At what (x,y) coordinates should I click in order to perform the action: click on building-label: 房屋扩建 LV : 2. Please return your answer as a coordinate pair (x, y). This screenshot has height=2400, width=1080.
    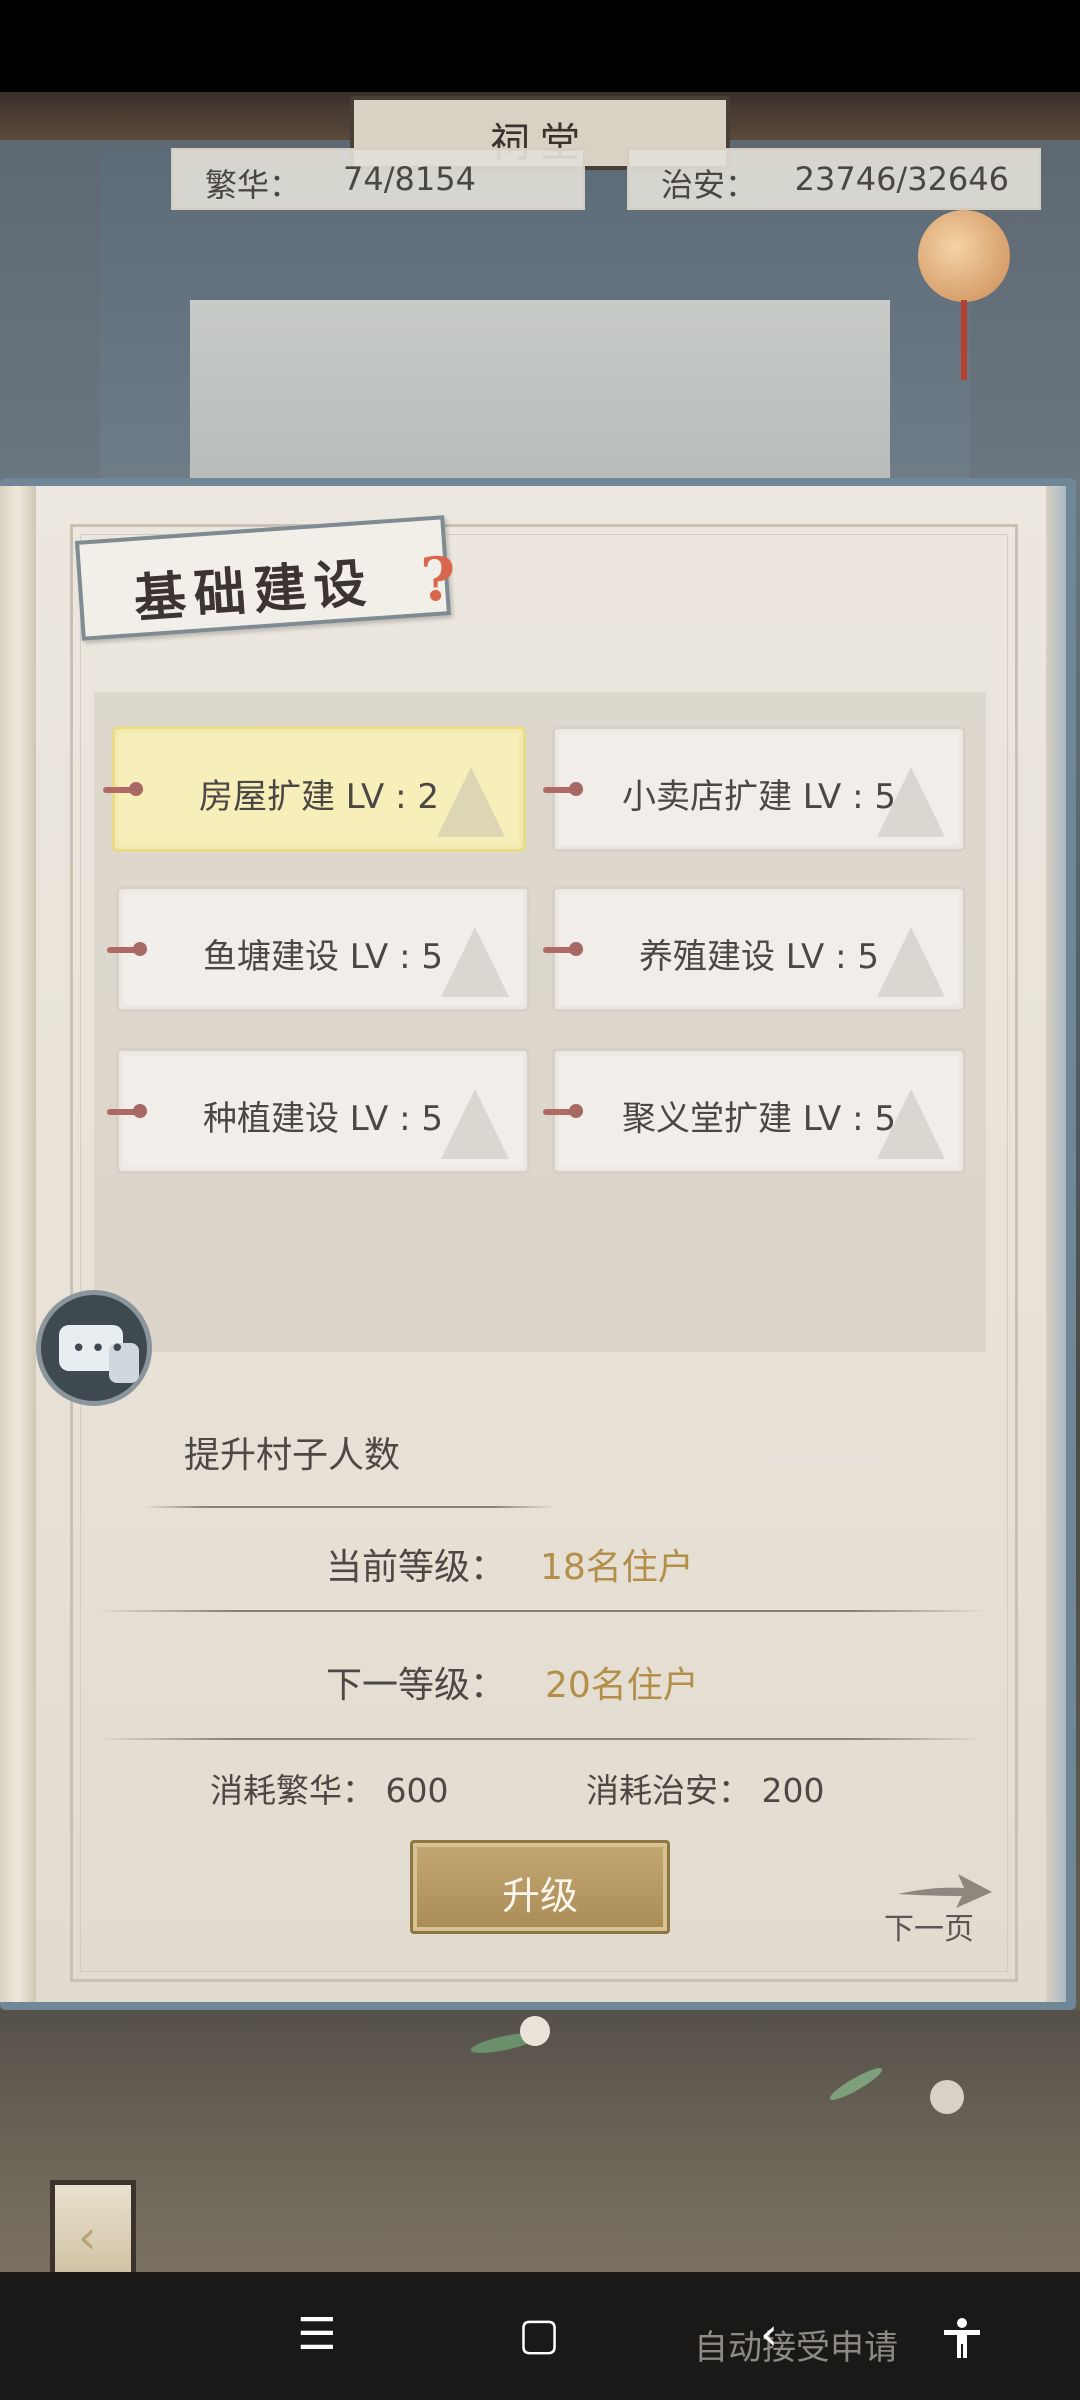
    Looking at the image, I should click on (319, 797).